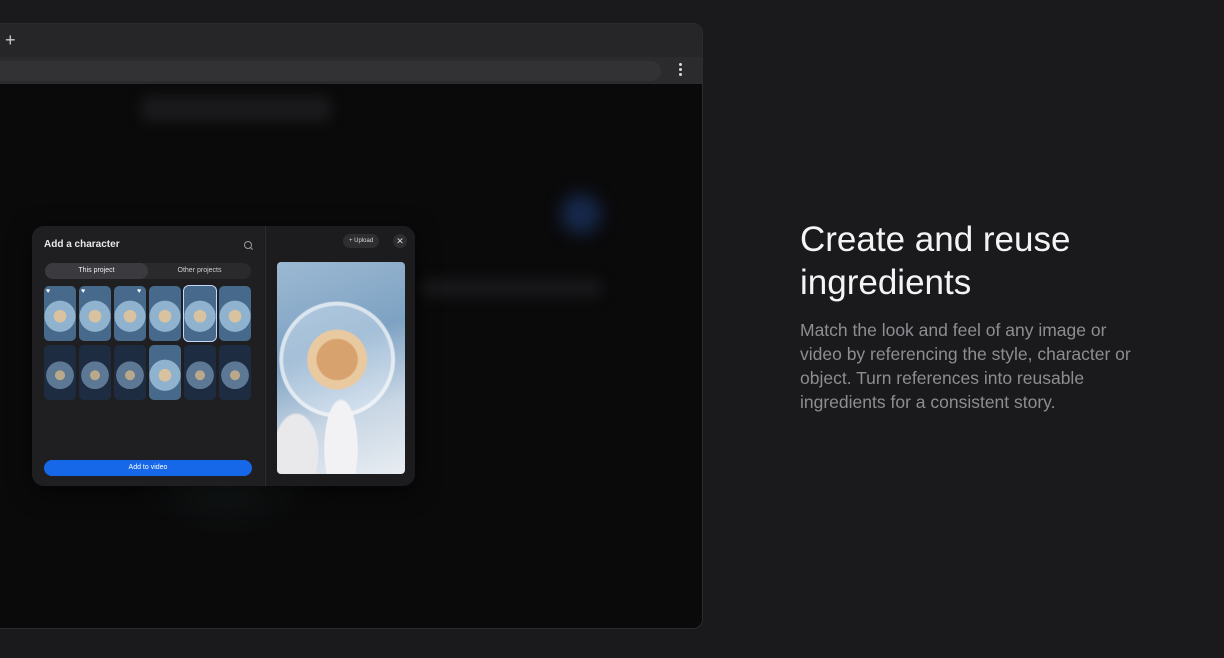  What do you see at coordinates (82, 244) in the screenshot?
I see `dialog-title: Add a character` at bounding box center [82, 244].